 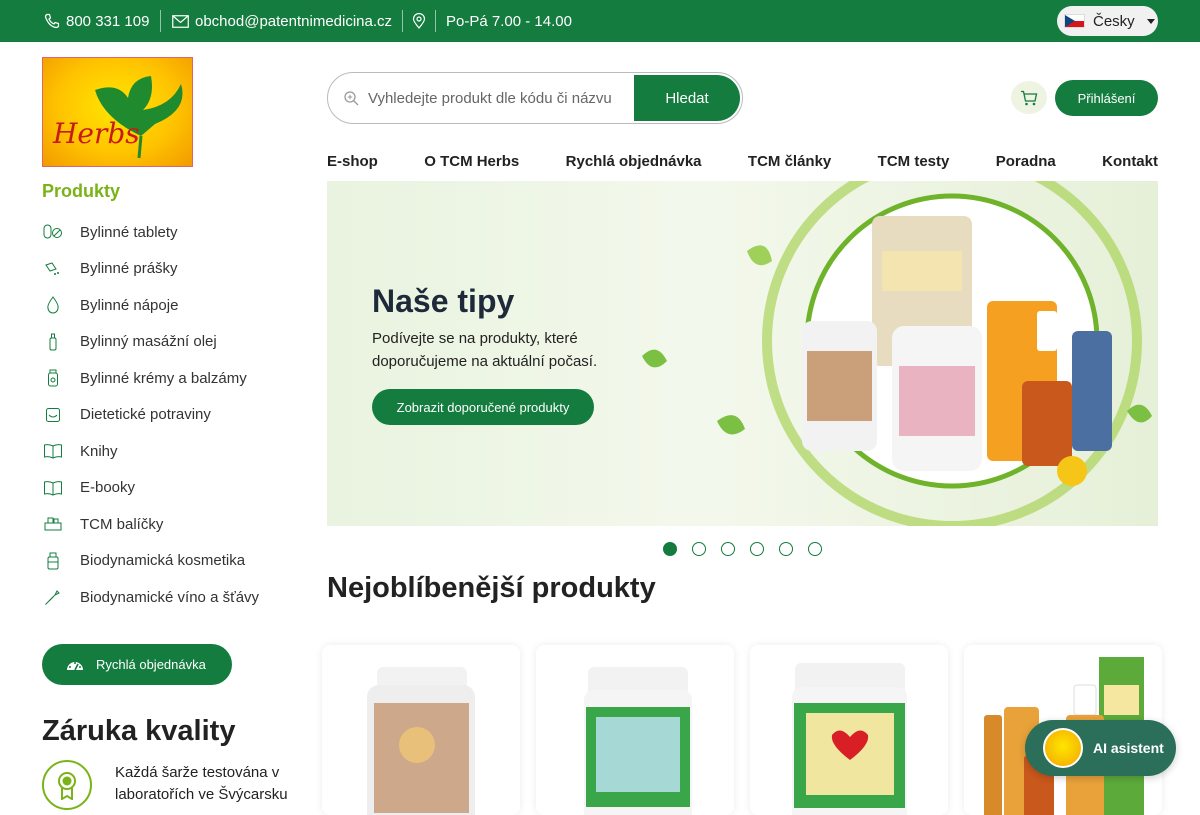 What do you see at coordinates (471, 161) in the screenshot?
I see `nav-about: O TCM Herbs` at bounding box center [471, 161].